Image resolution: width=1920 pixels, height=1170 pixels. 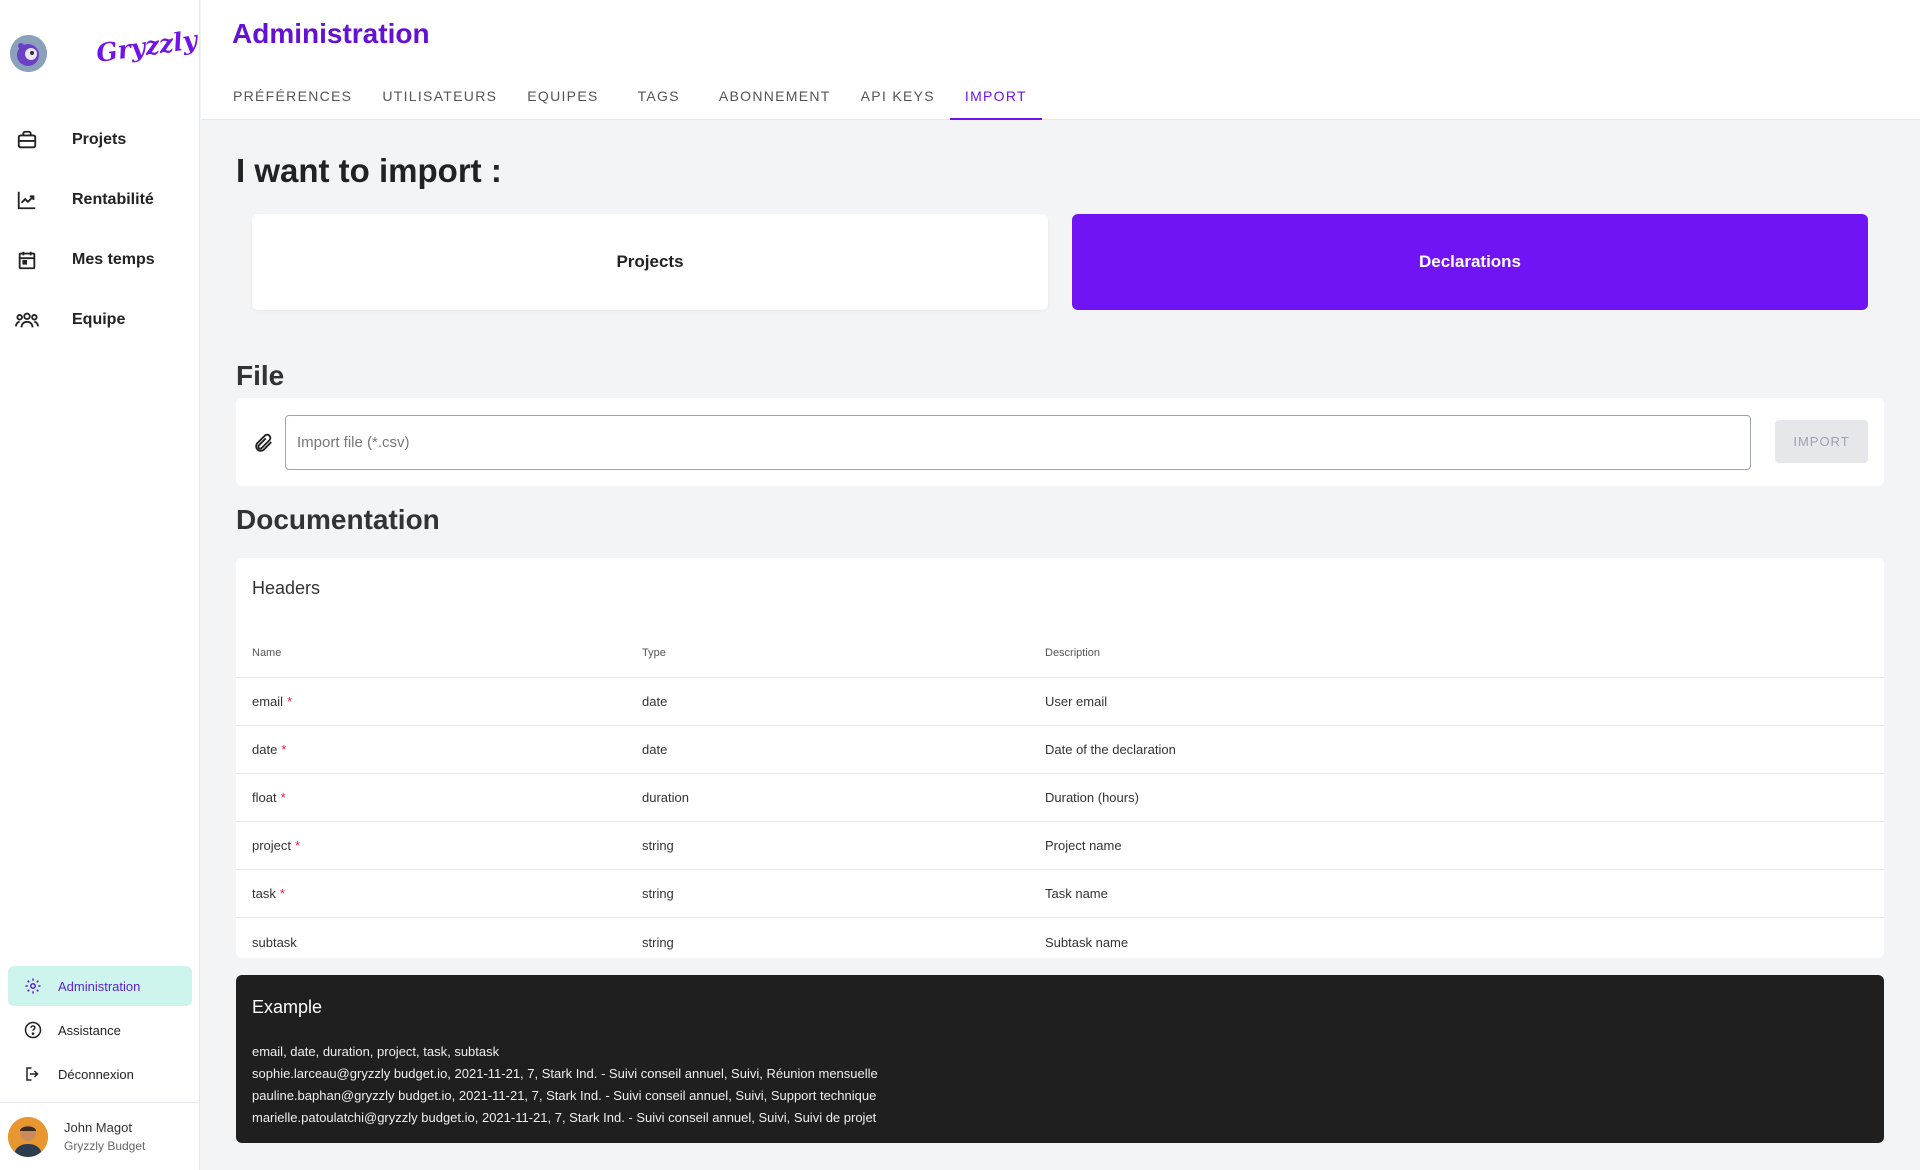 What do you see at coordinates (286, 588) in the screenshot?
I see `headers-title: Headers` at bounding box center [286, 588].